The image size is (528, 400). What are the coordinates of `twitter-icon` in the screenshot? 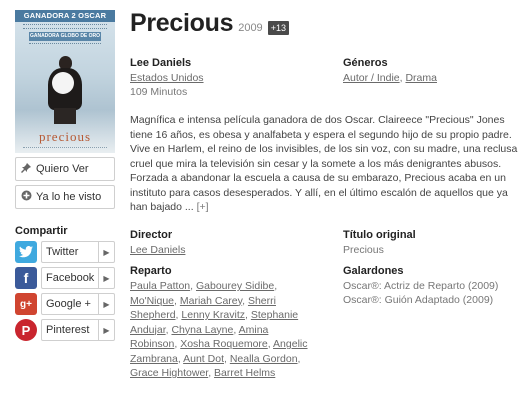 It's located at (26, 252).